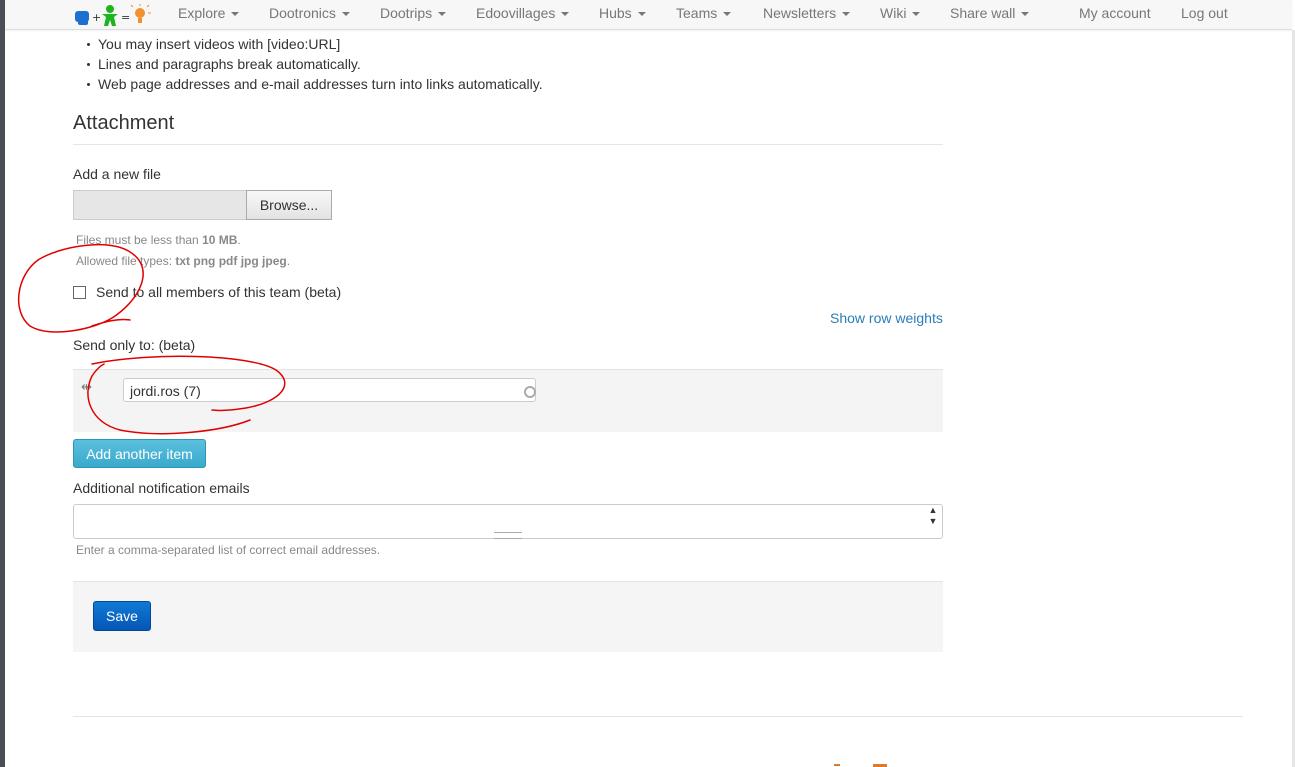 This screenshot has height=767, width=1295. What do you see at coordinates (508, 144) in the screenshot?
I see `attachment-divider` at bounding box center [508, 144].